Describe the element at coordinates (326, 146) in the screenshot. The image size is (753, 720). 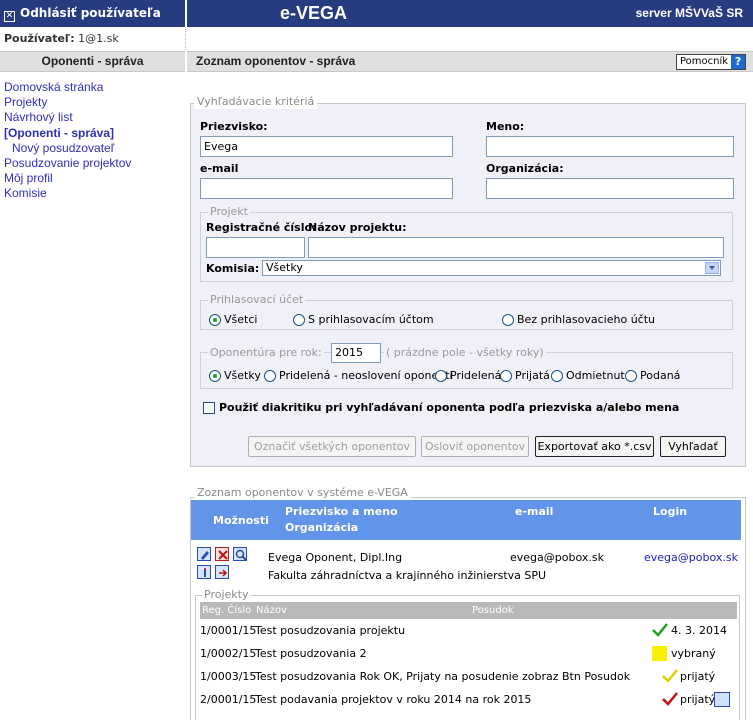
I see `surname-input: Evega` at that location.